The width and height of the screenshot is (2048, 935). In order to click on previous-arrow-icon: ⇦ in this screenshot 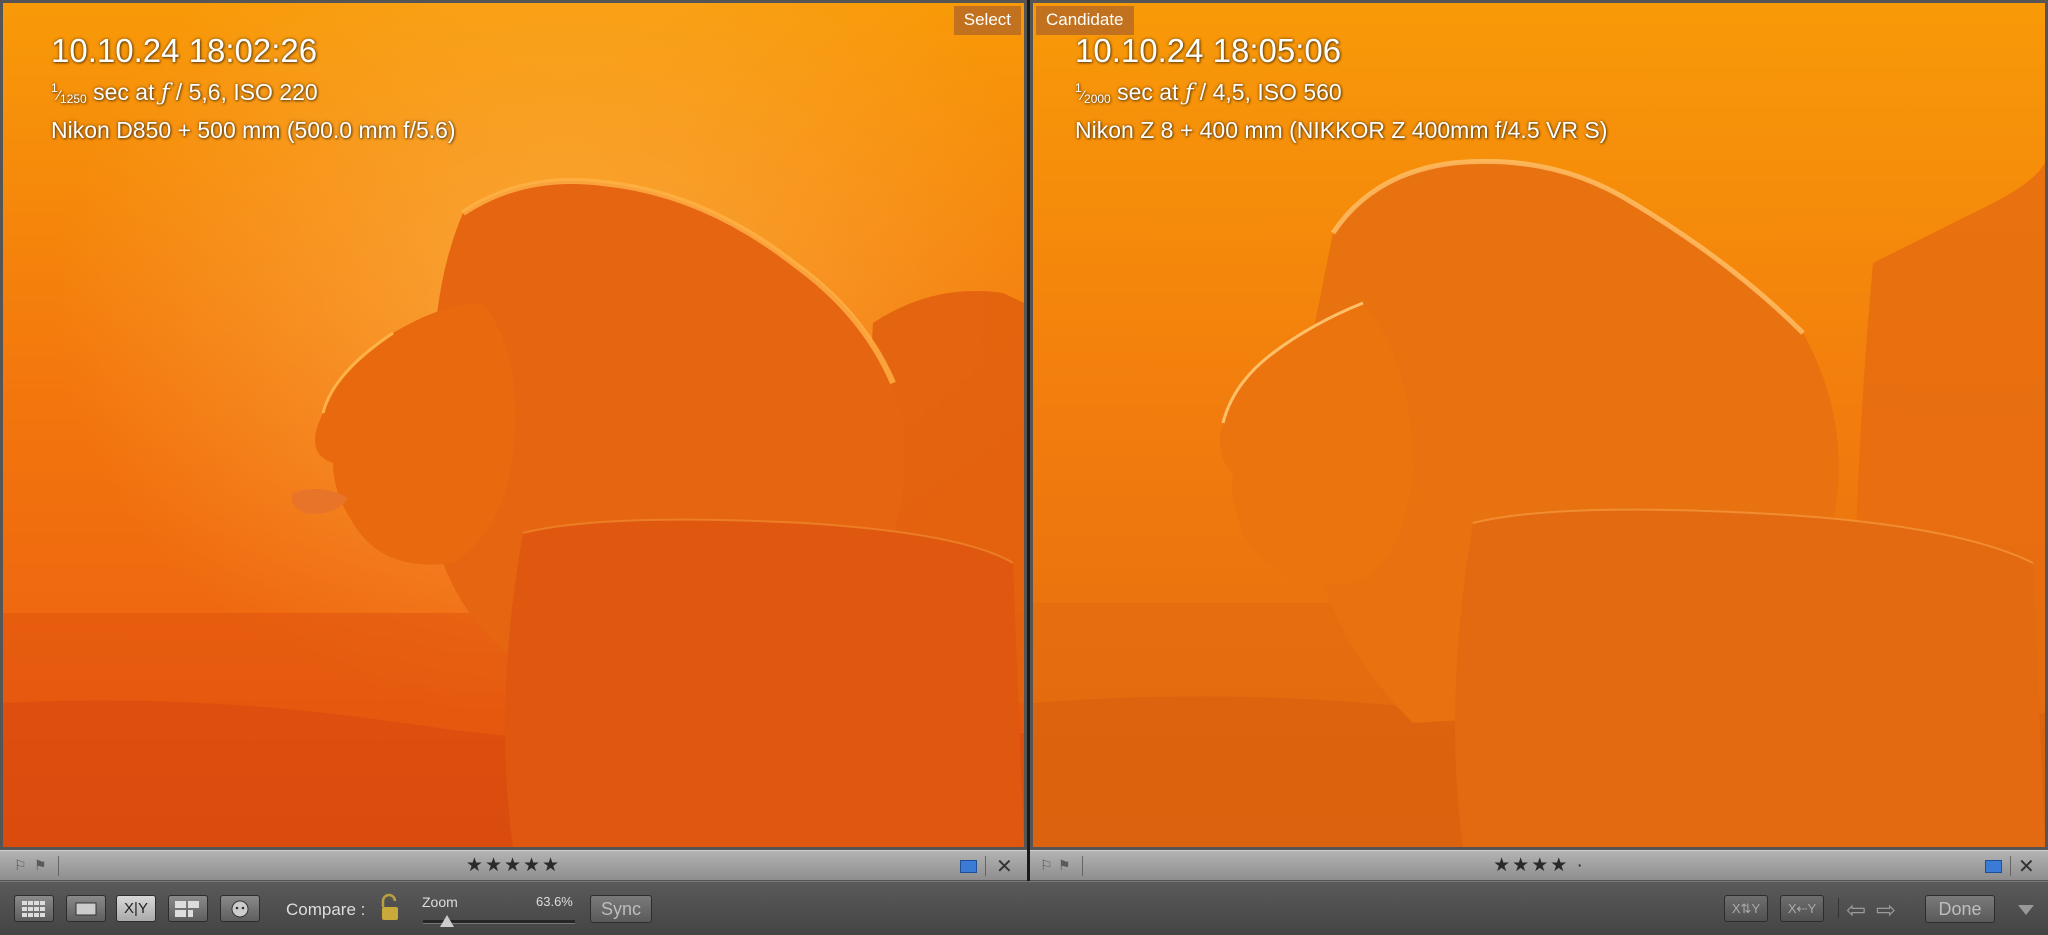, I will do `click(1856, 910)`.